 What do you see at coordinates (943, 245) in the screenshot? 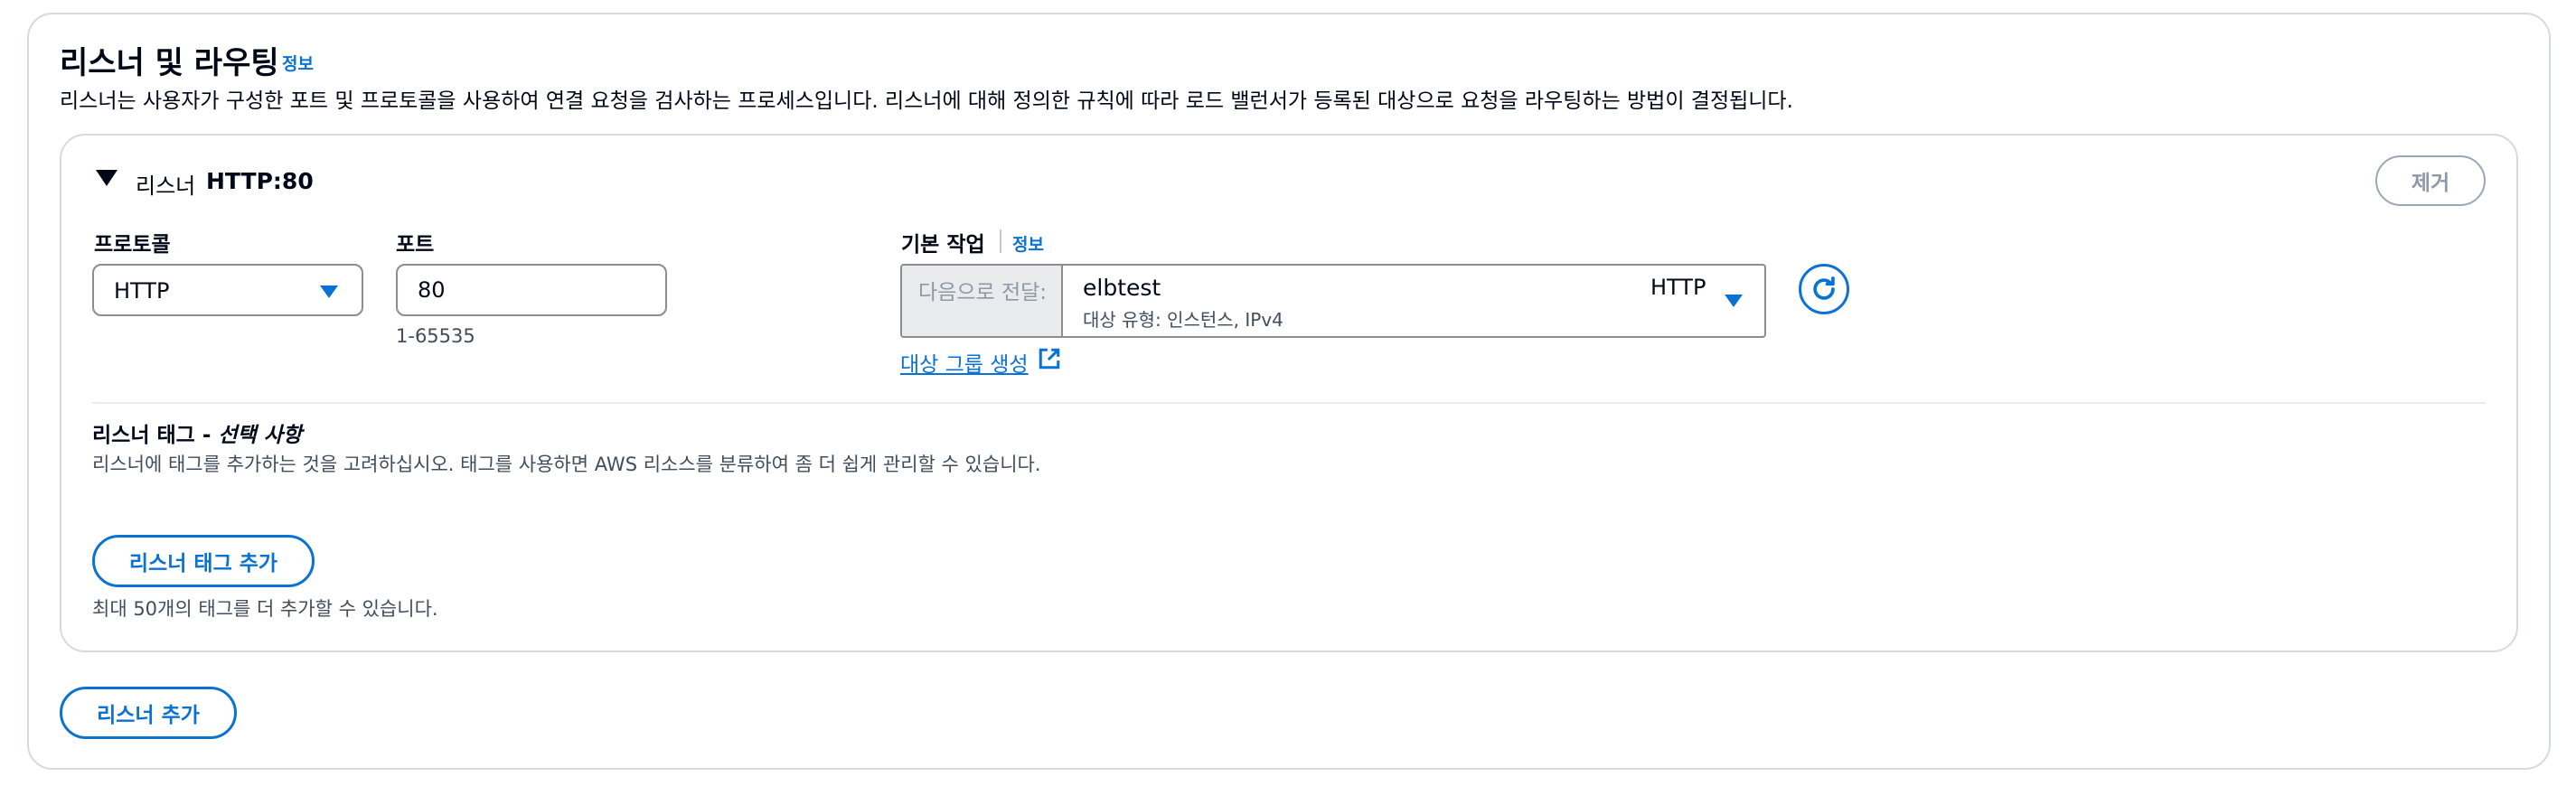
I see `default-action-label: 기본 작업` at bounding box center [943, 245].